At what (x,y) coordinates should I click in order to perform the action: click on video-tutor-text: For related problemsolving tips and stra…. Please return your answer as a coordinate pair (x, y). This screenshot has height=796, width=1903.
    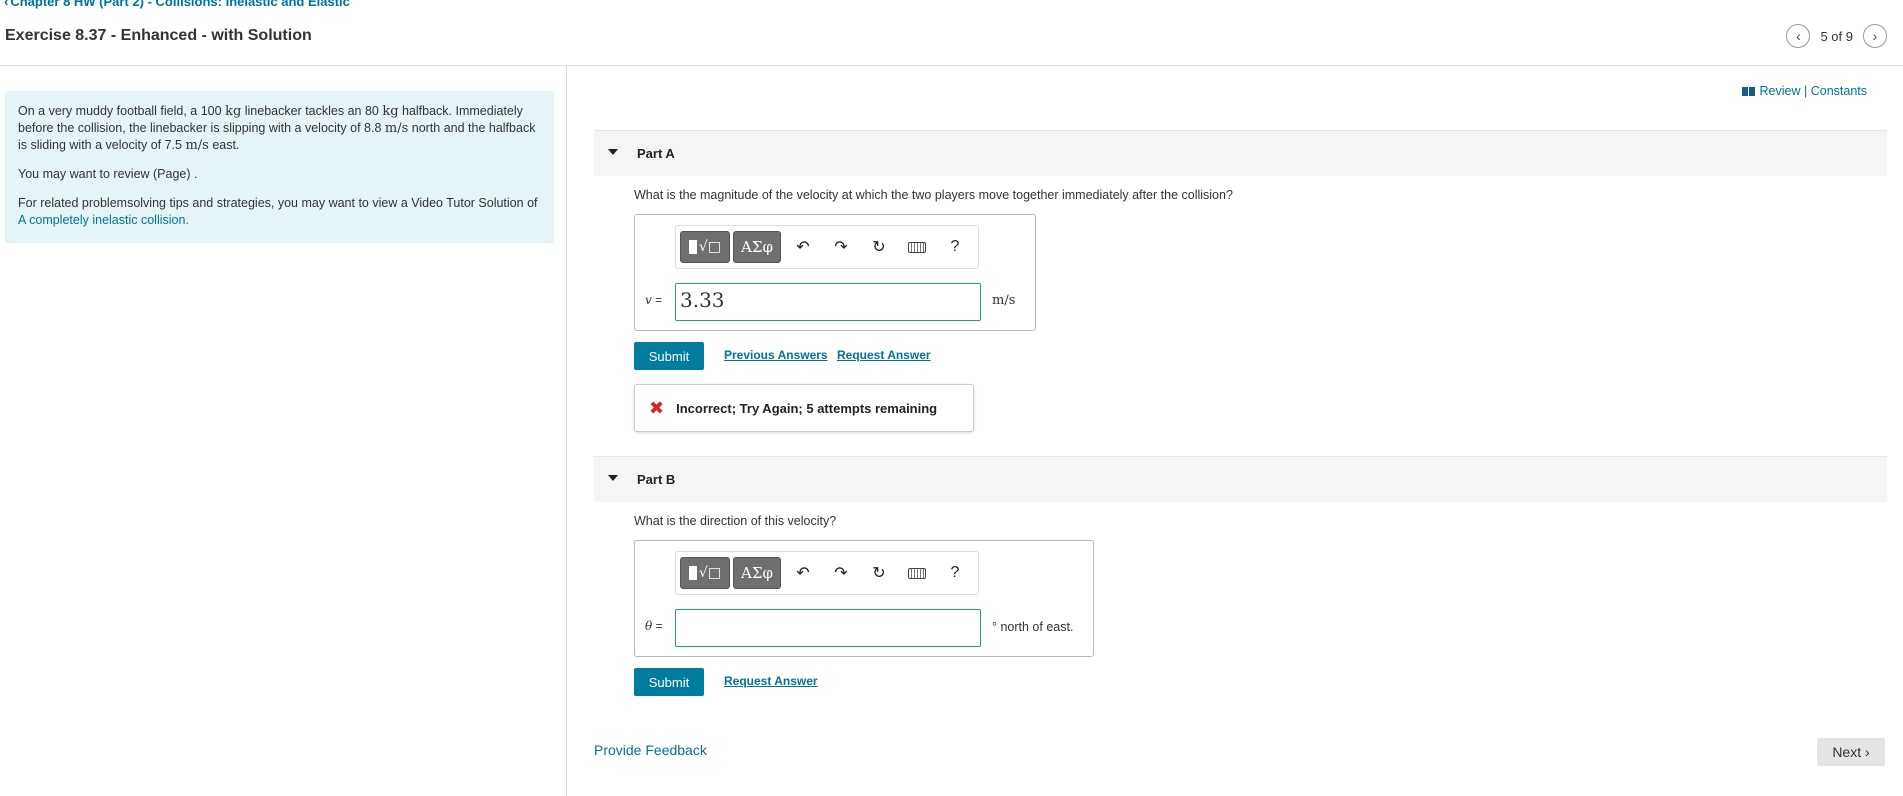
    Looking at the image, I should click on (278, 203).